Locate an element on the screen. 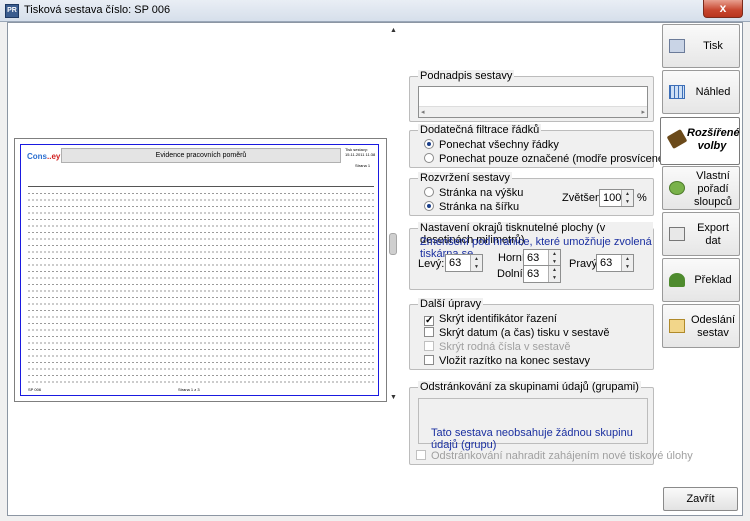 Image resolution: width=750 pixels, height=521 pixels. bottom-margin-stepper: 63 ▲ ▼ is located at coordinates (542, 274).